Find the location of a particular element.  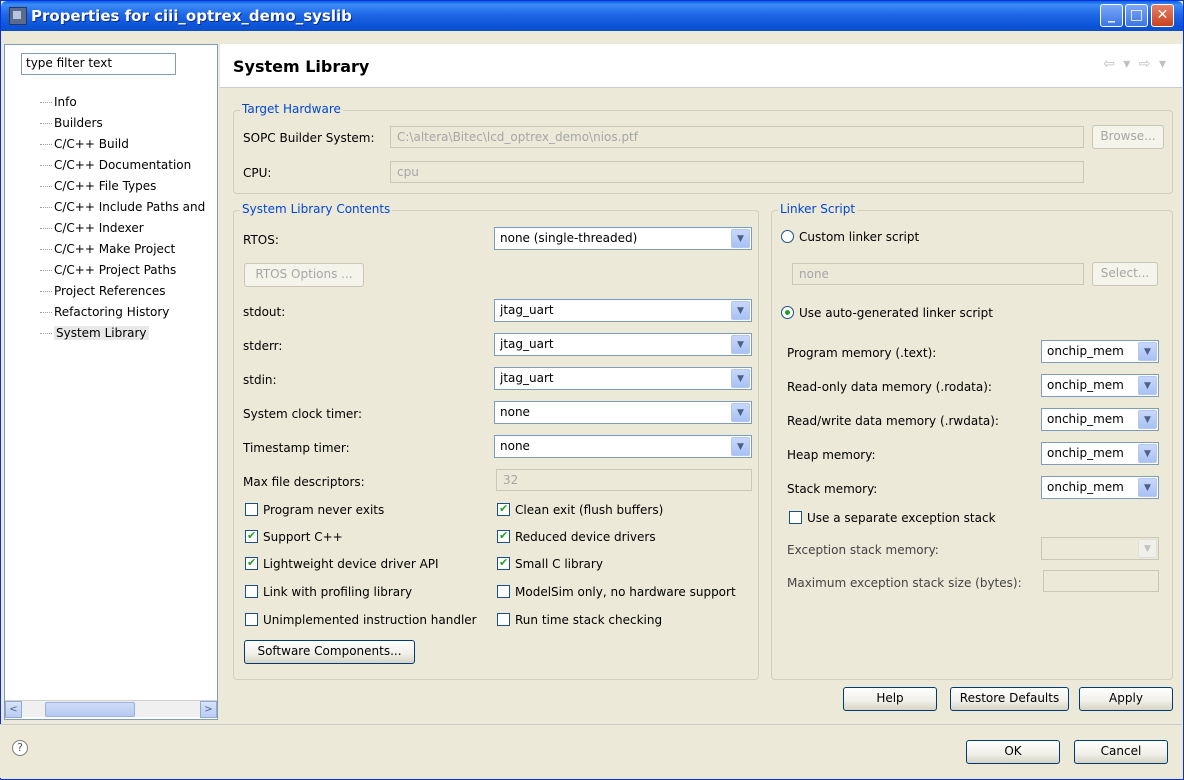

tree-item: C/C++ Make Project is located at coordinates (126, 249).